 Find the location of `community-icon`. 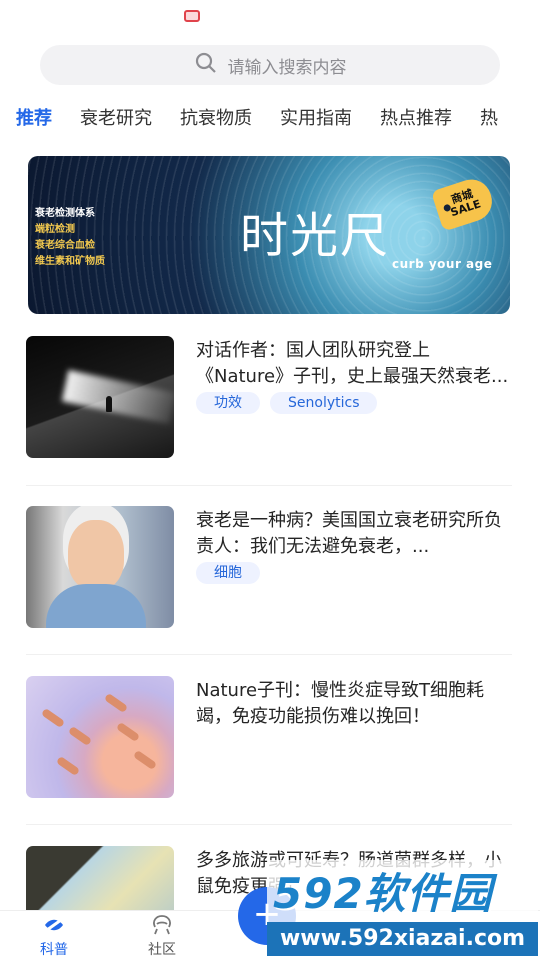

community-icon is located at coordinates (162, 925).